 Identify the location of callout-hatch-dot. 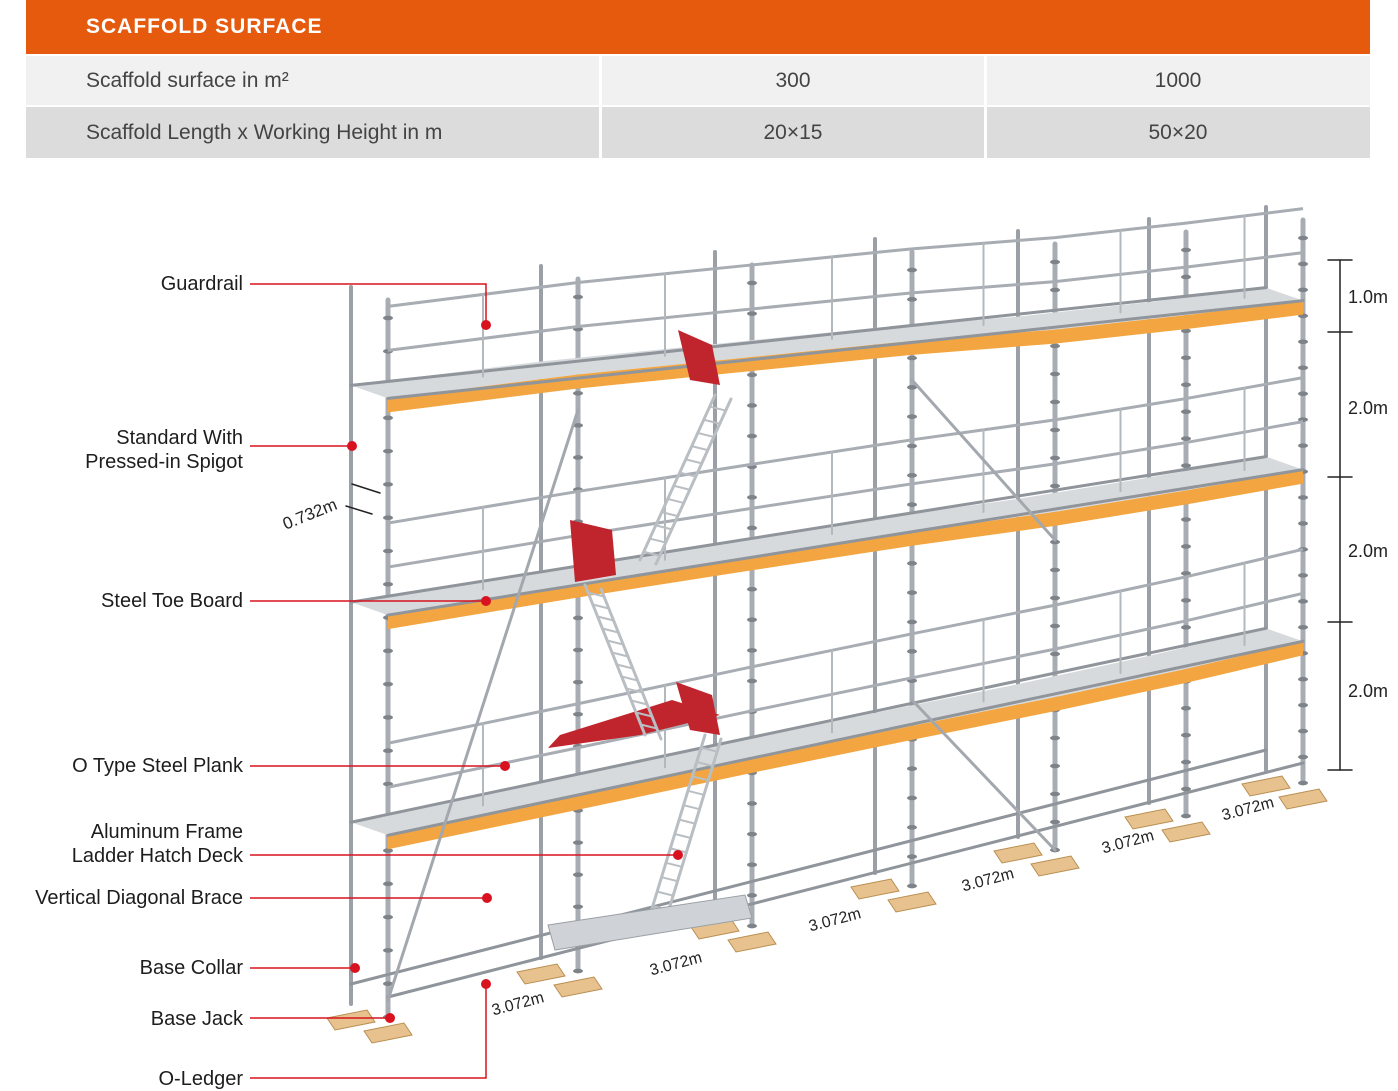
(678, 855).